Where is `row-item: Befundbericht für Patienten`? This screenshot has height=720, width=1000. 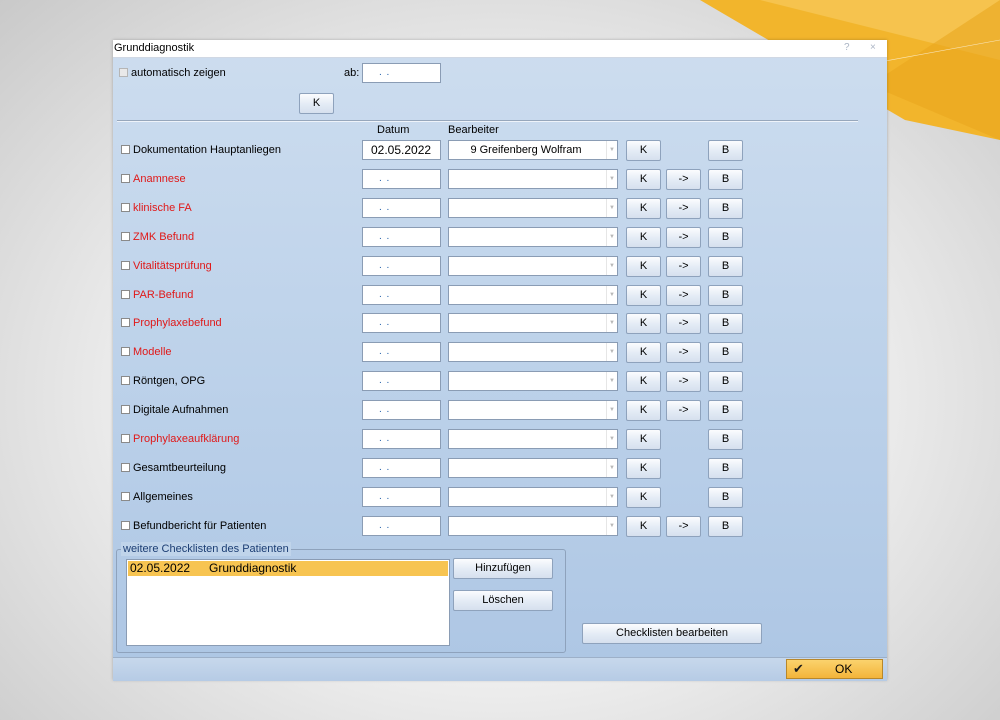
row-item: Befundbericht für Patienten is located at coordinates (193, 526).